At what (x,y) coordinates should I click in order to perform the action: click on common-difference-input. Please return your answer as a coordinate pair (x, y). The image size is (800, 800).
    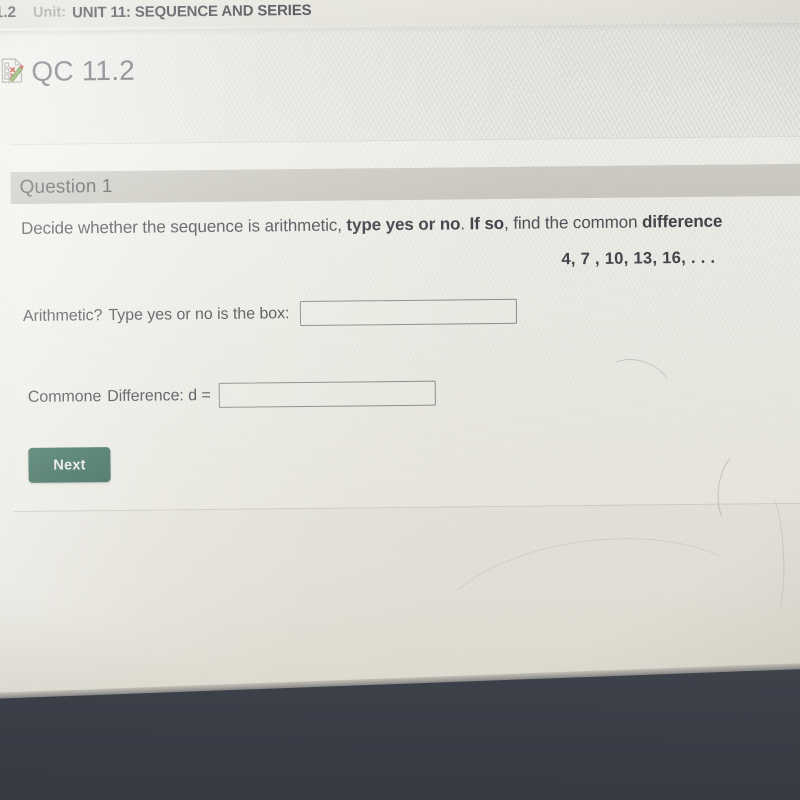
    Looking at the image, I should click on (327, 394).